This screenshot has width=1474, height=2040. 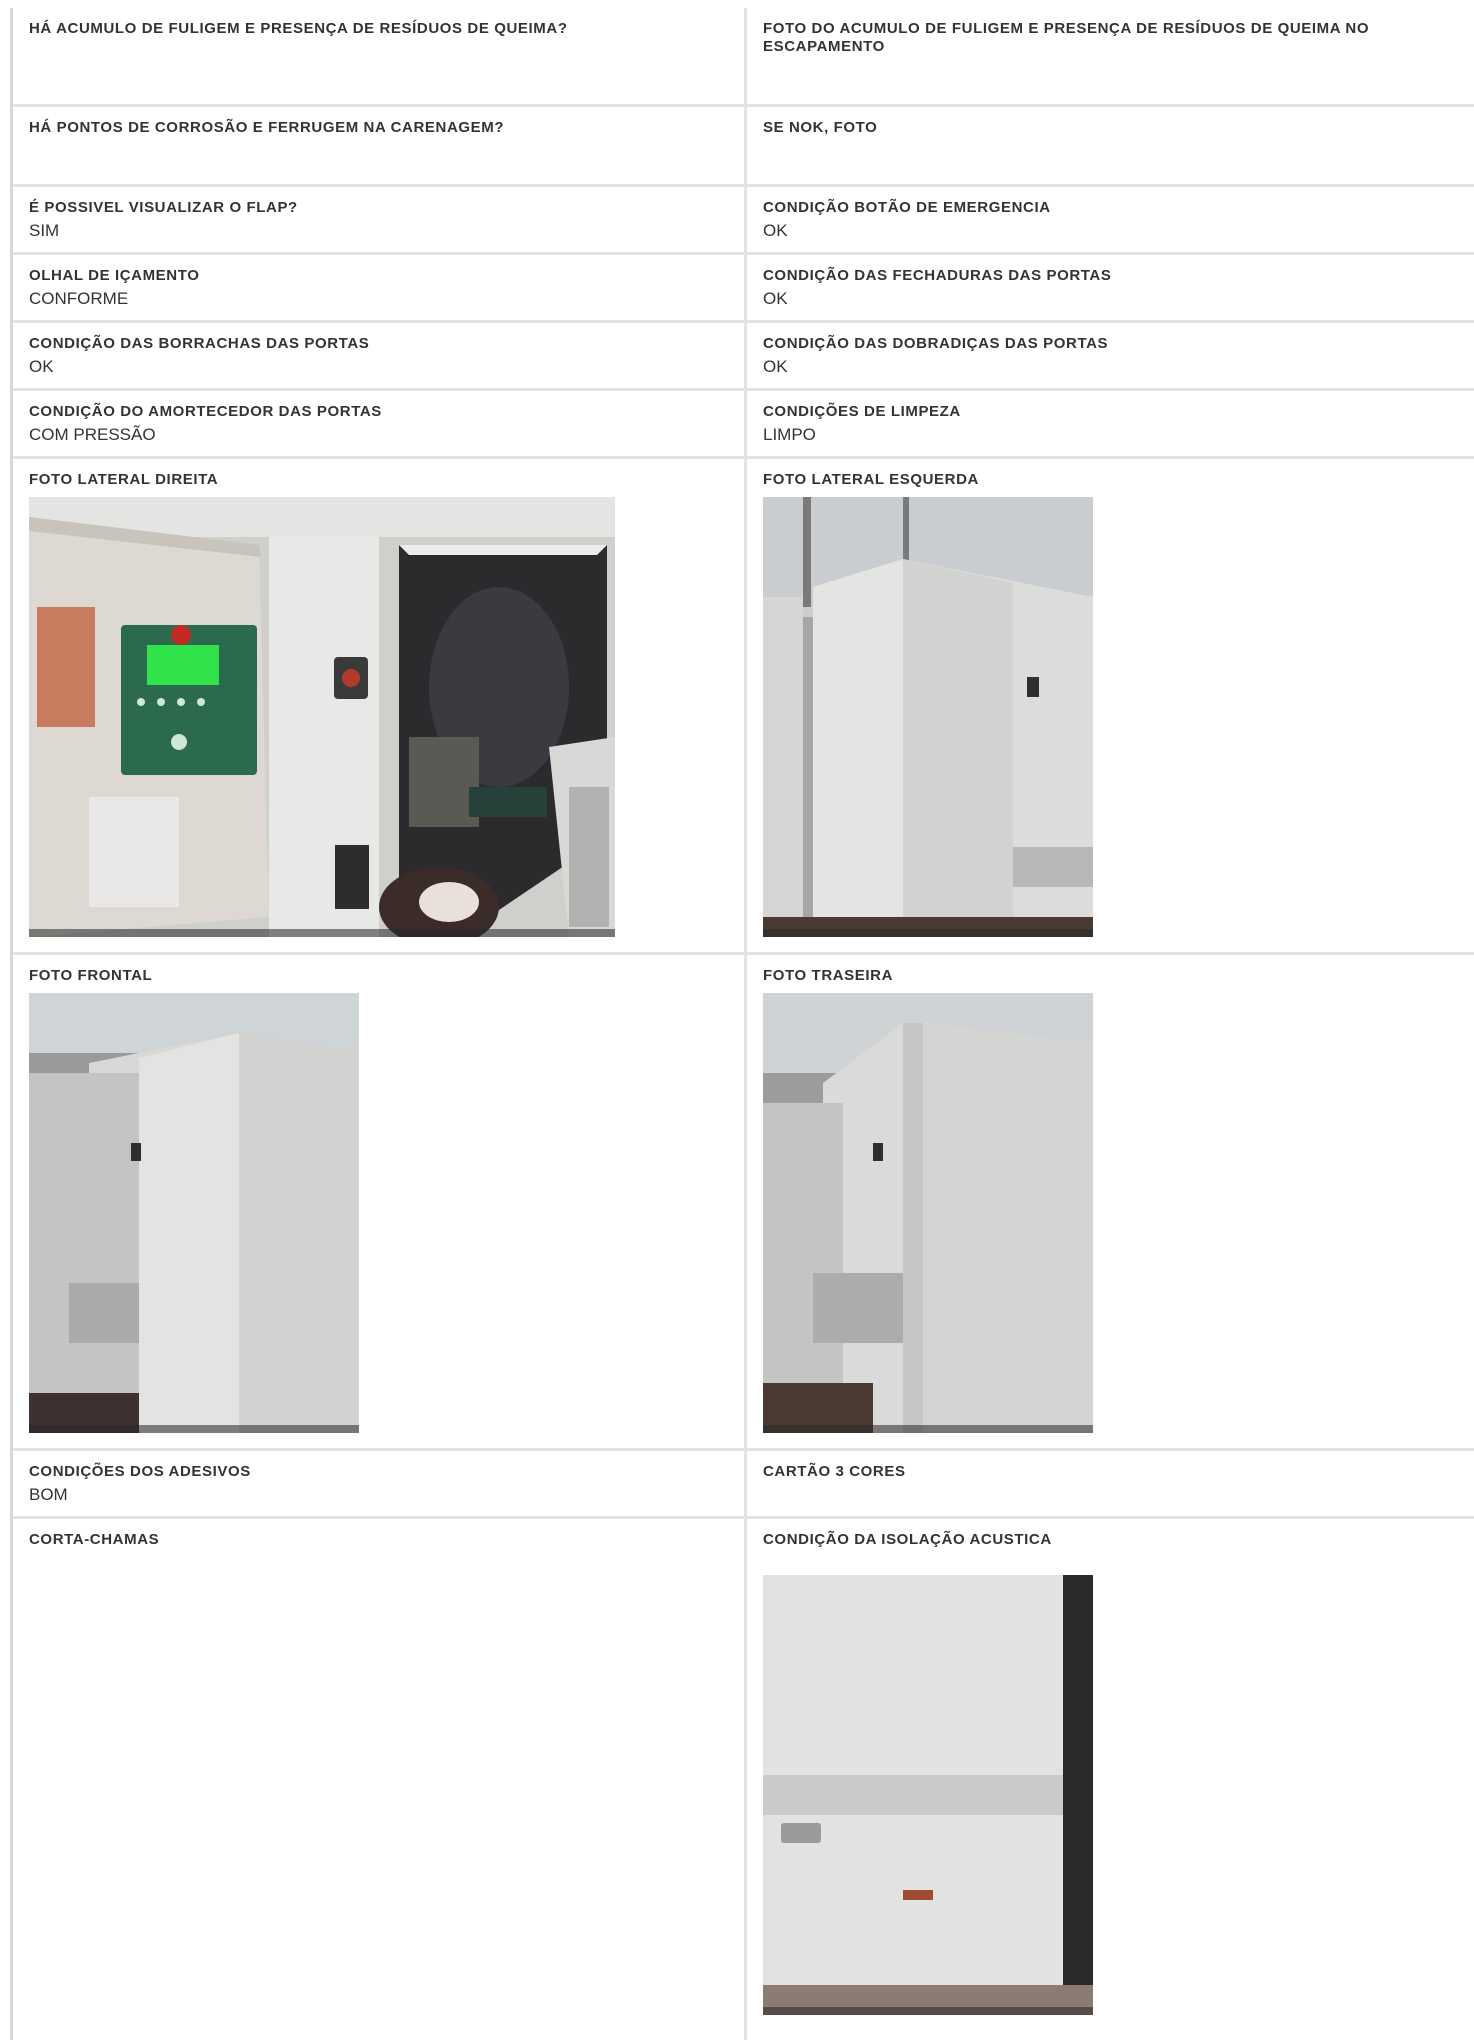 What do you see at coordinates (1110, 287) in the screenshot?
I see `field-door-locks: CONDIÇÃO DAS FECHADURAS DAS PORTAS OK` at bounding box center [1110, 287].